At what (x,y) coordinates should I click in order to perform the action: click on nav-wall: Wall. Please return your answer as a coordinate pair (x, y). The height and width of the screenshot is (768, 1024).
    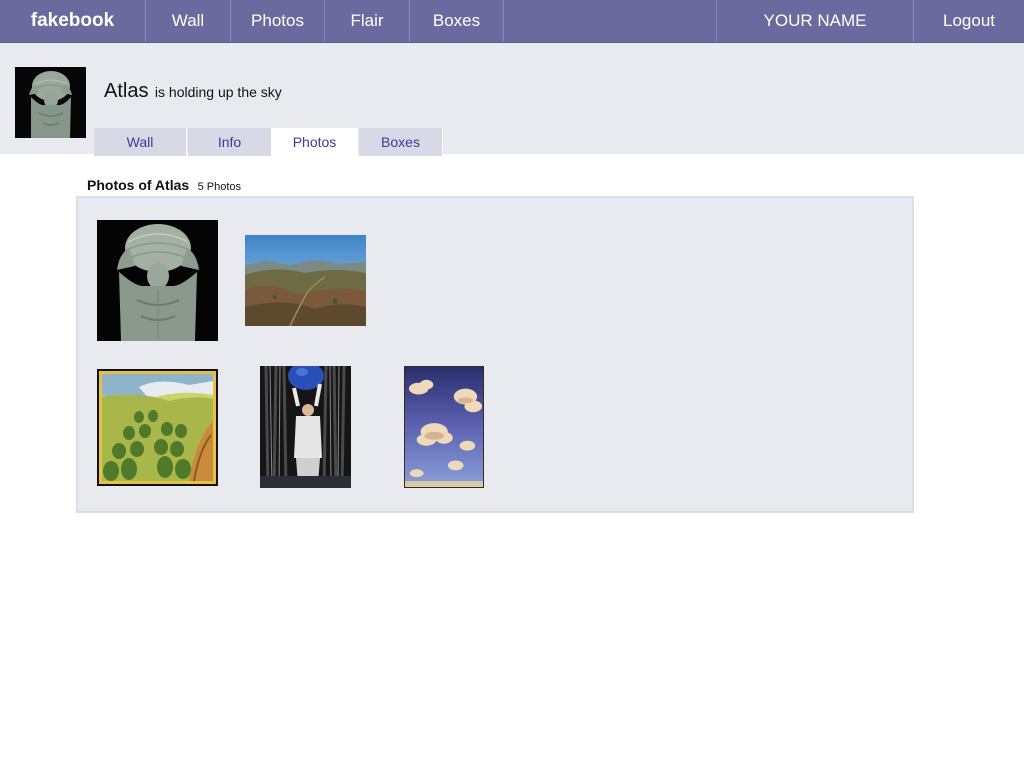
    Looking at the image, I should click on (188, 21).